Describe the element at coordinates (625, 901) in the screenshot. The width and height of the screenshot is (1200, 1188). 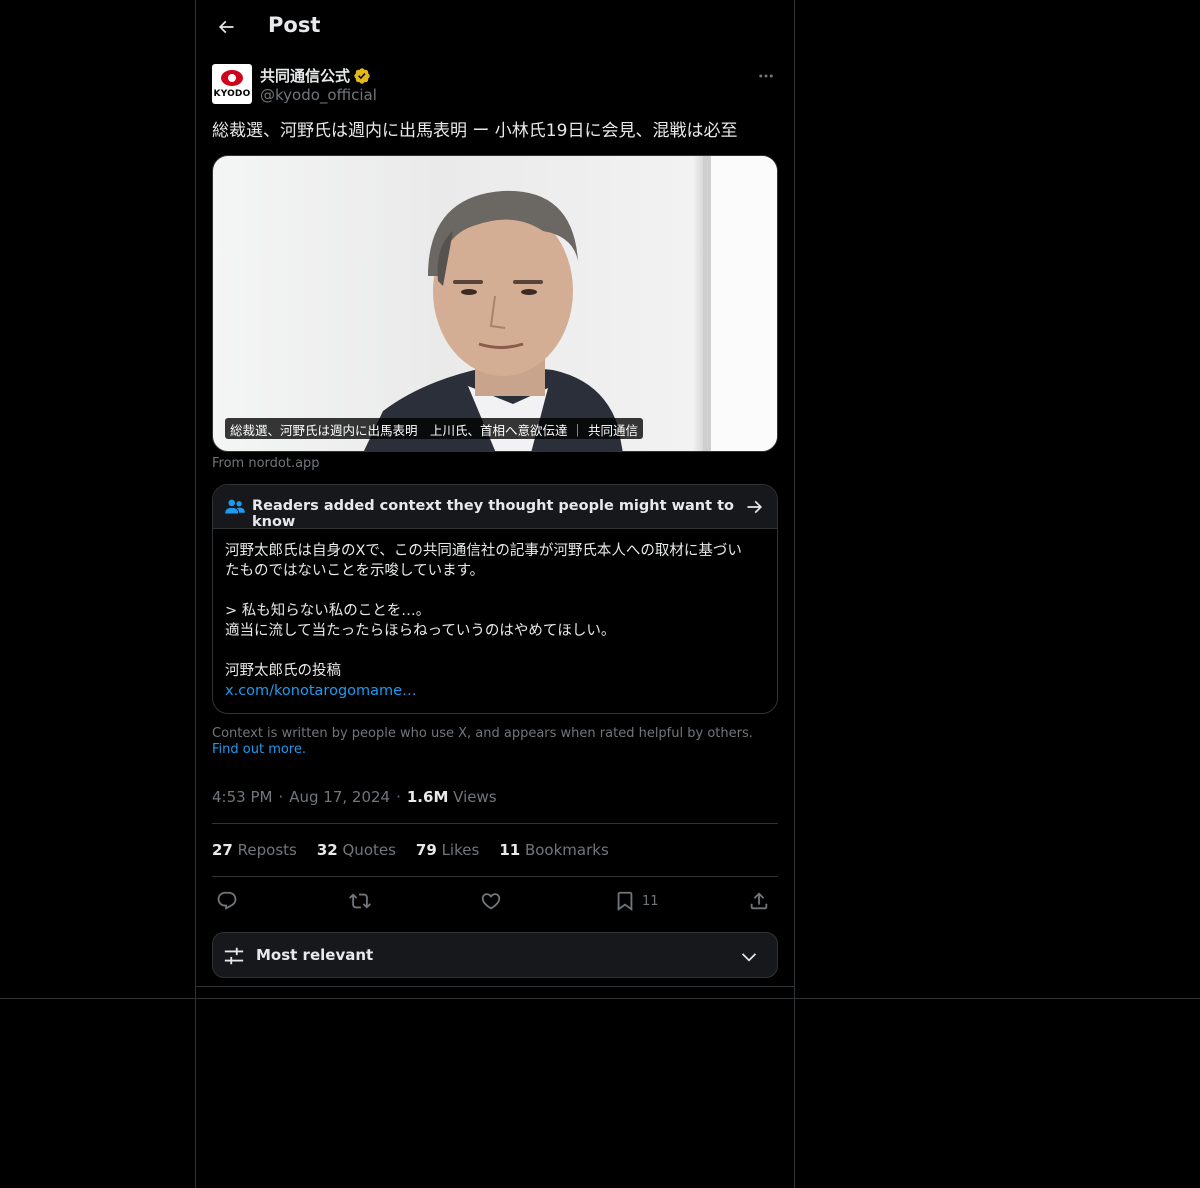
I see `bookmark-icon` at that location.